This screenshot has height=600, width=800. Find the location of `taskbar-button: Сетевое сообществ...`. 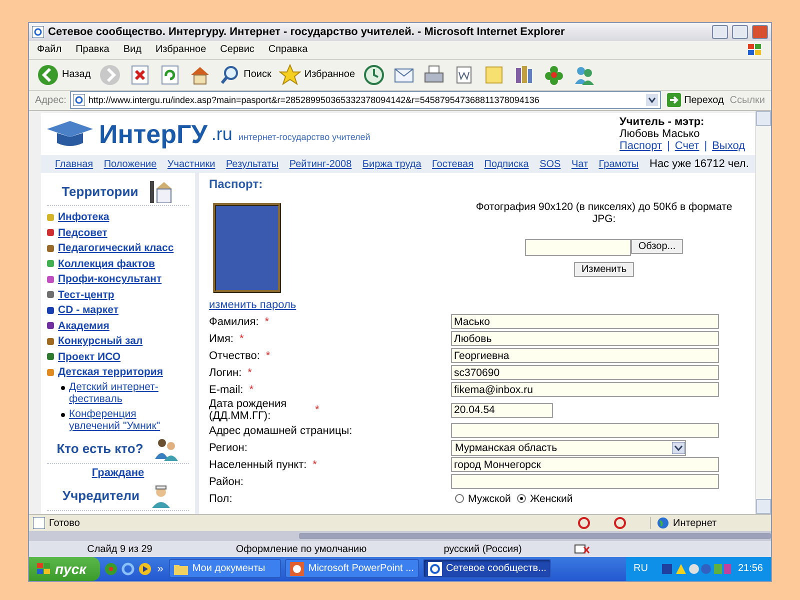

taskbar-button: Сетевое сообществ... is located at coordinates (487, 568).